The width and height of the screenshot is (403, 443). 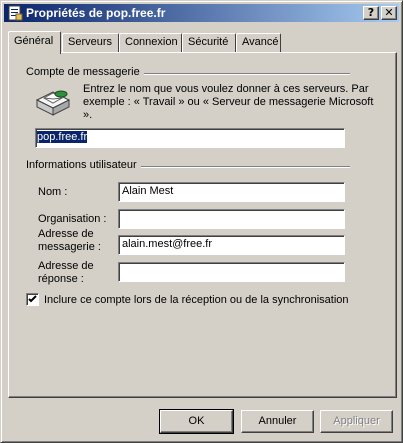 I want to click on organization-label: Organisation :, so click(x=72, y=219).